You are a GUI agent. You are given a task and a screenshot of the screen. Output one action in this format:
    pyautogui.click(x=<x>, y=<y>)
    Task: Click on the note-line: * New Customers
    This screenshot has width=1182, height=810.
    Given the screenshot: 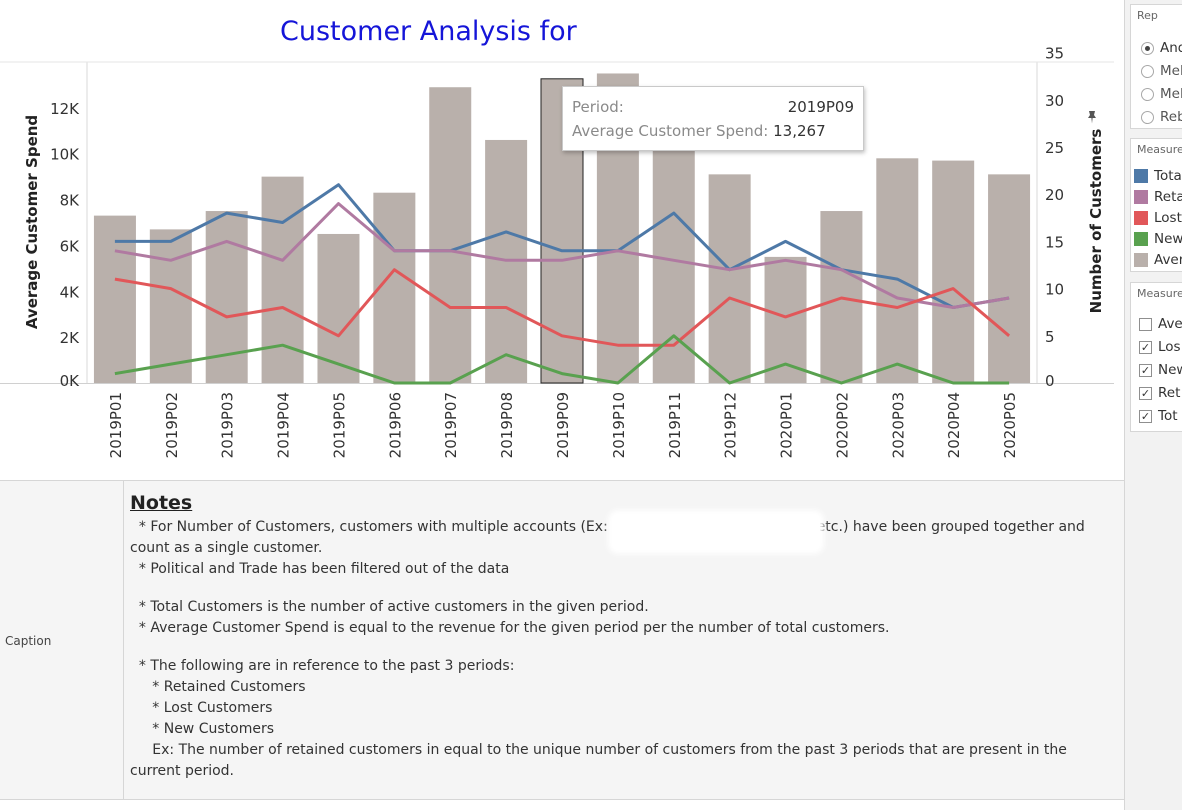 What is the action you would take?
    pyautogui.click(x=202, y=729)
    